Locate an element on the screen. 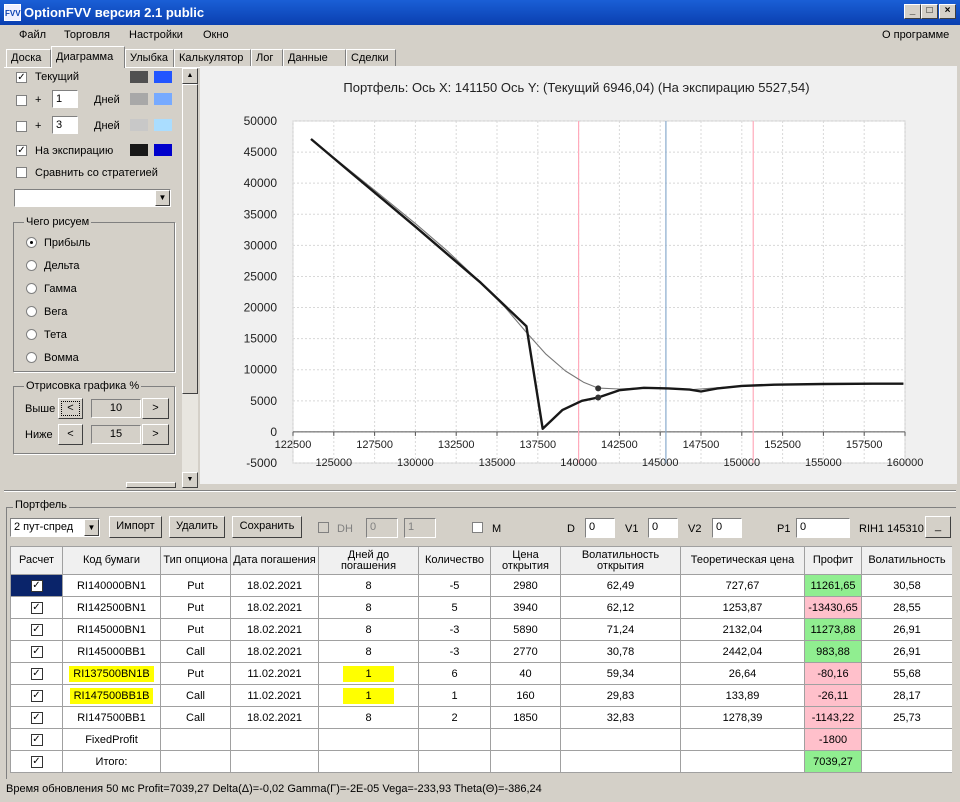 The height and width of the screenshot is (802, 960). chevron-down-icon: ▼ is located at coordinates (162, 198).